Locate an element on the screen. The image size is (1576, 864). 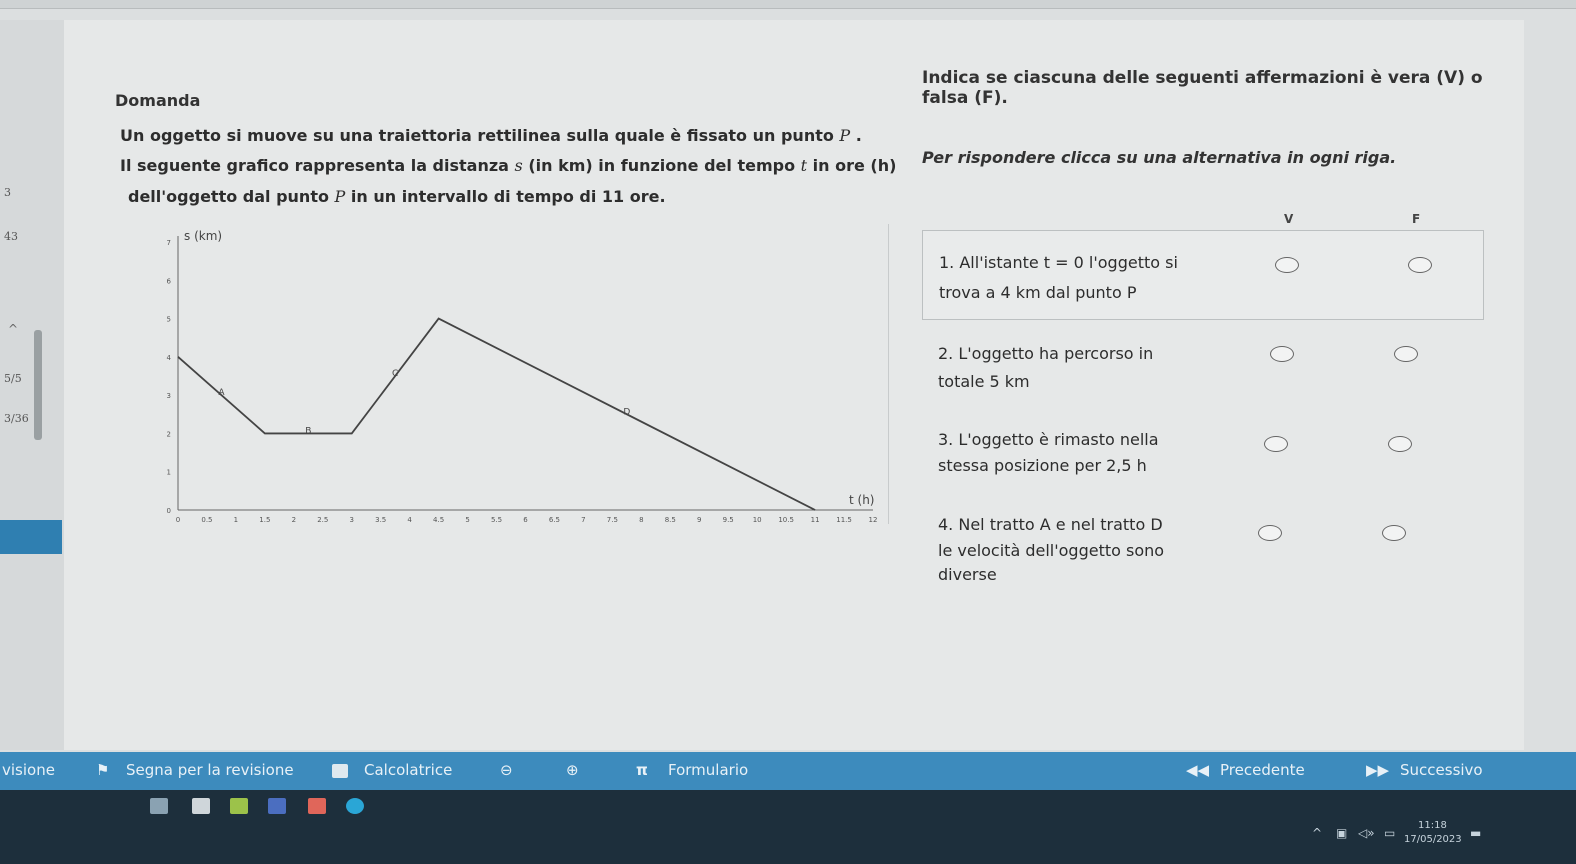
clock-time: 11:18 is located at coordinates (1432, 825).